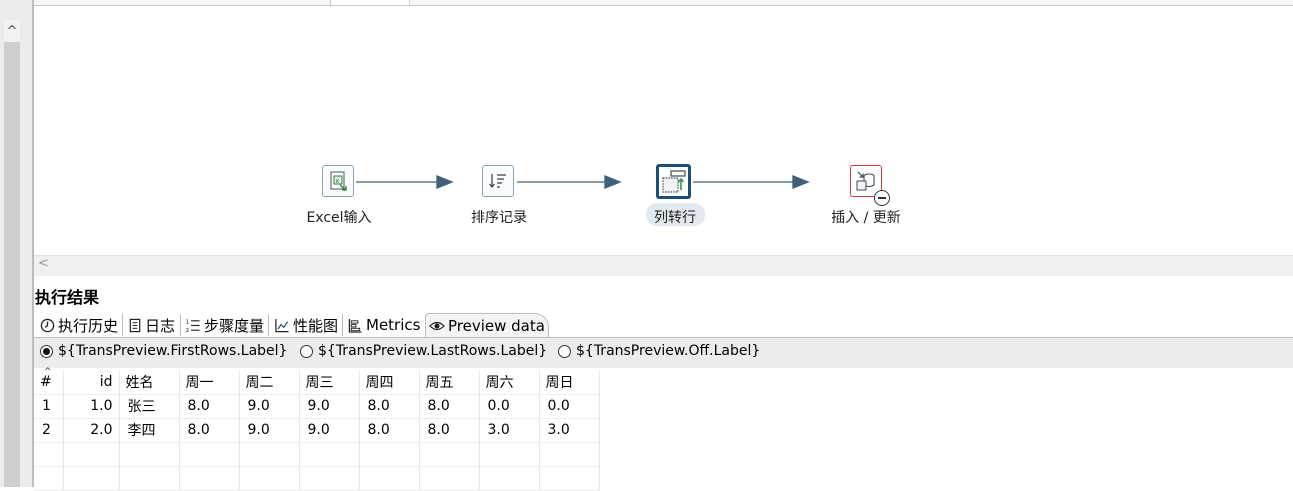  I want to click on insert-update-icon, so click(865, 181).